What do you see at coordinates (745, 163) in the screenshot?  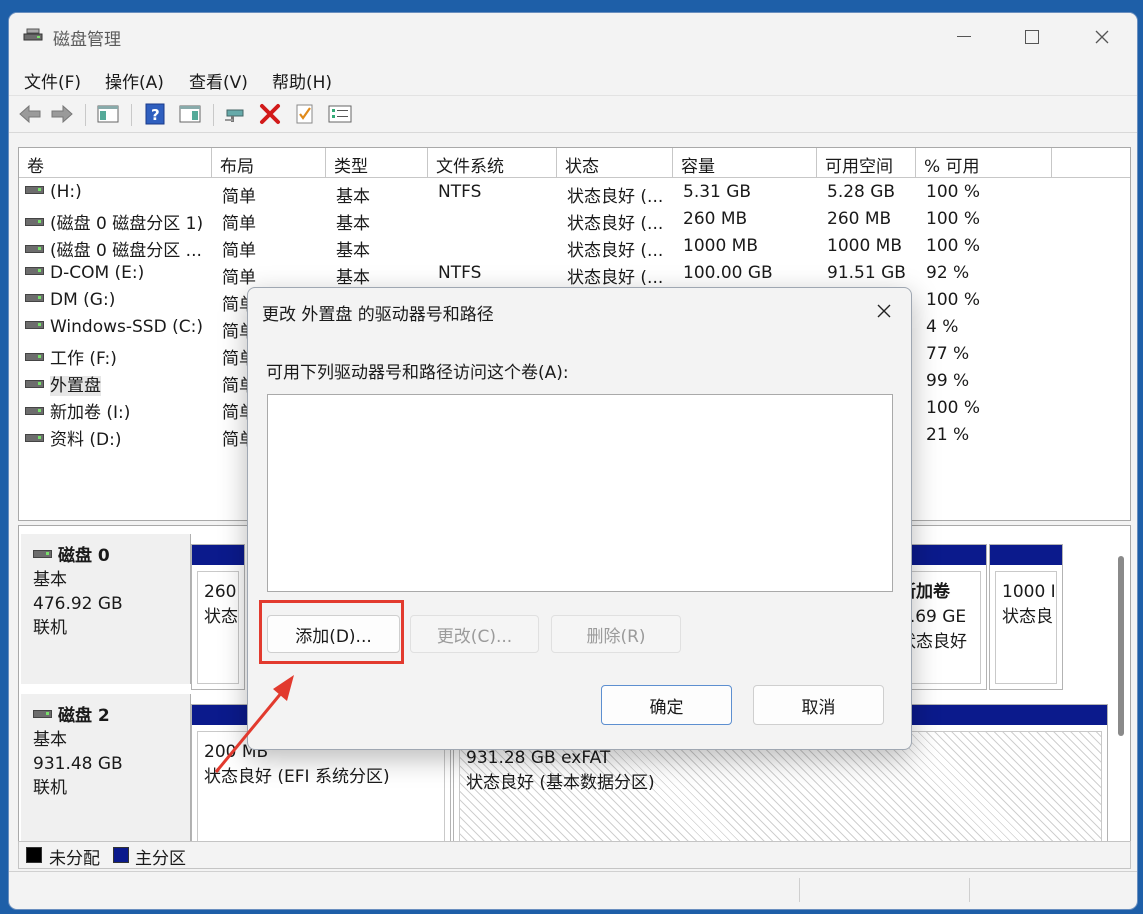 I see `col-header-capacity: 容量` at bounding box center [745, 163].